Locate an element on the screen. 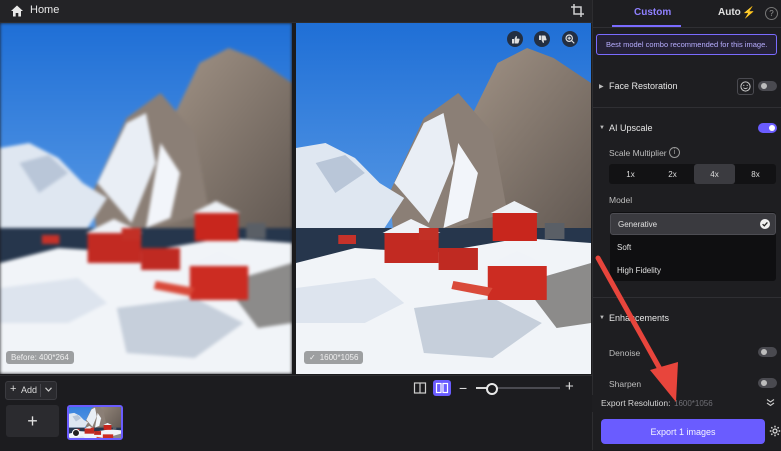  thumbs-up-button is located at coordinates (515, 39).